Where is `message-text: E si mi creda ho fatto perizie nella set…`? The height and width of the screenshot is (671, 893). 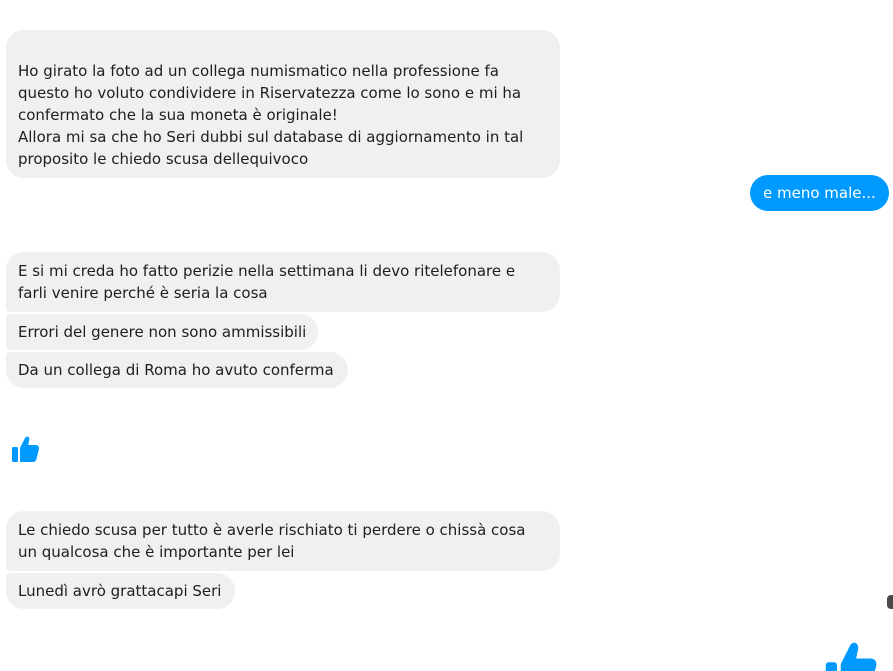
message-text: E si mi creda ho fatto perizie nella set… is located at coordinates (267, 282).